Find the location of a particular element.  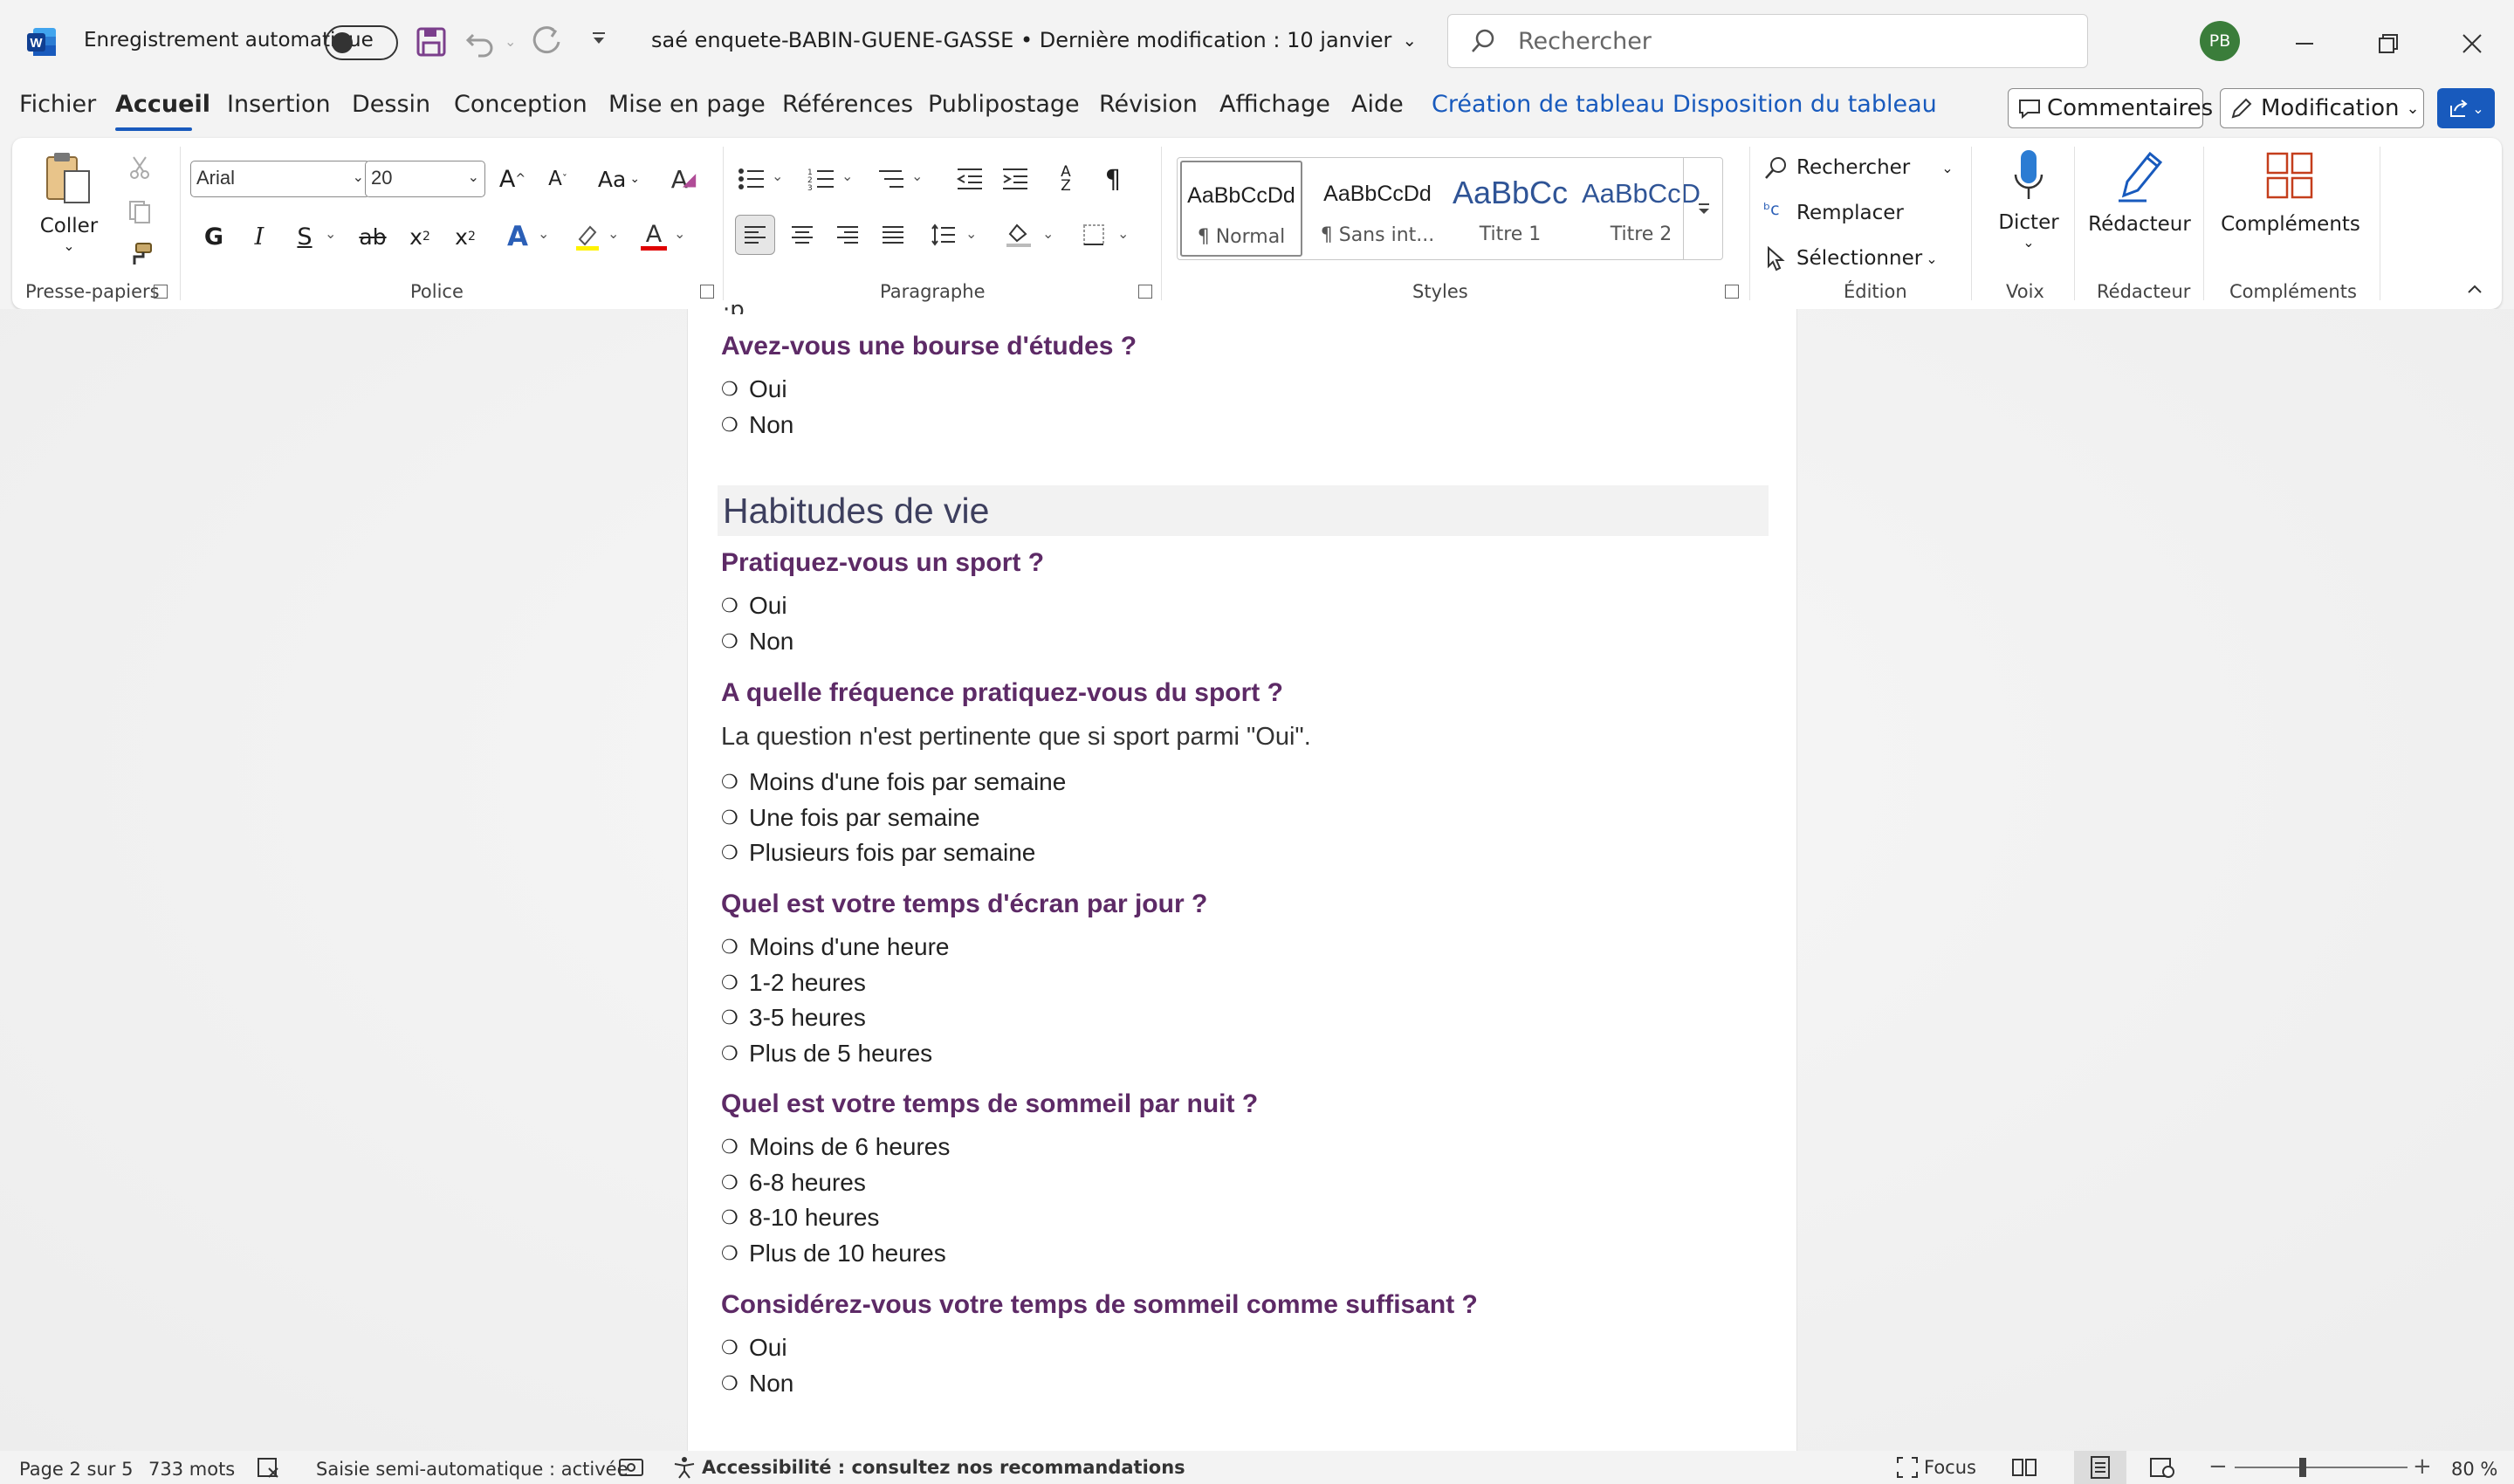

web-layout-icon is located at coordinates (2162, 1467).